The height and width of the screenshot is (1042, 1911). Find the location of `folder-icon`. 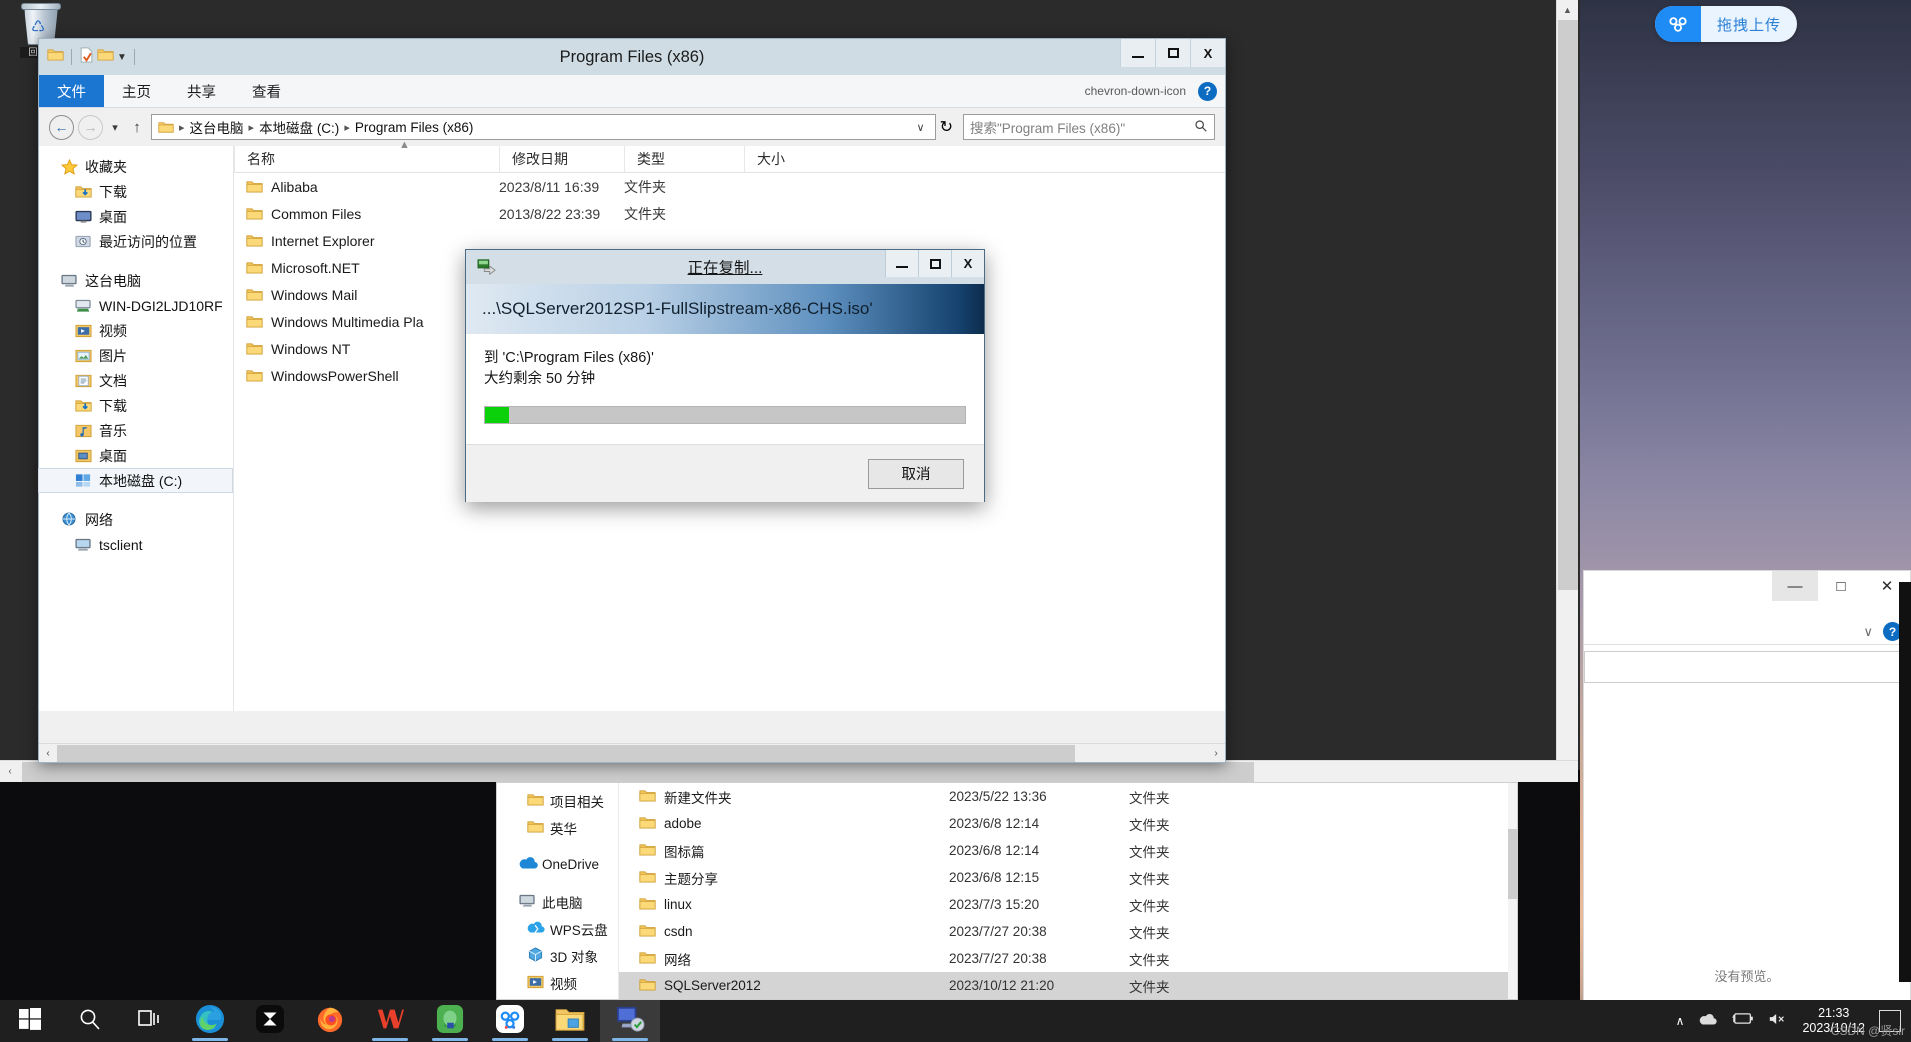

folder-icon is located at coordinates (55, 57).